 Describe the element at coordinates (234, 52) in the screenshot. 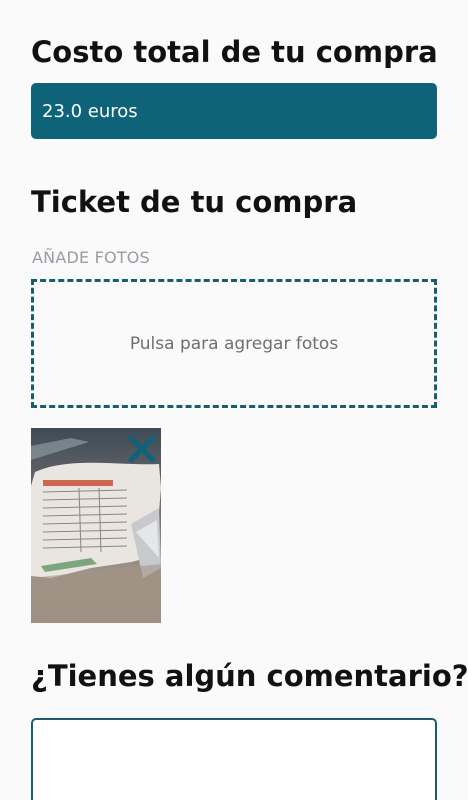

I see `total-cost-heading: Costo total de tu compra` at that location.